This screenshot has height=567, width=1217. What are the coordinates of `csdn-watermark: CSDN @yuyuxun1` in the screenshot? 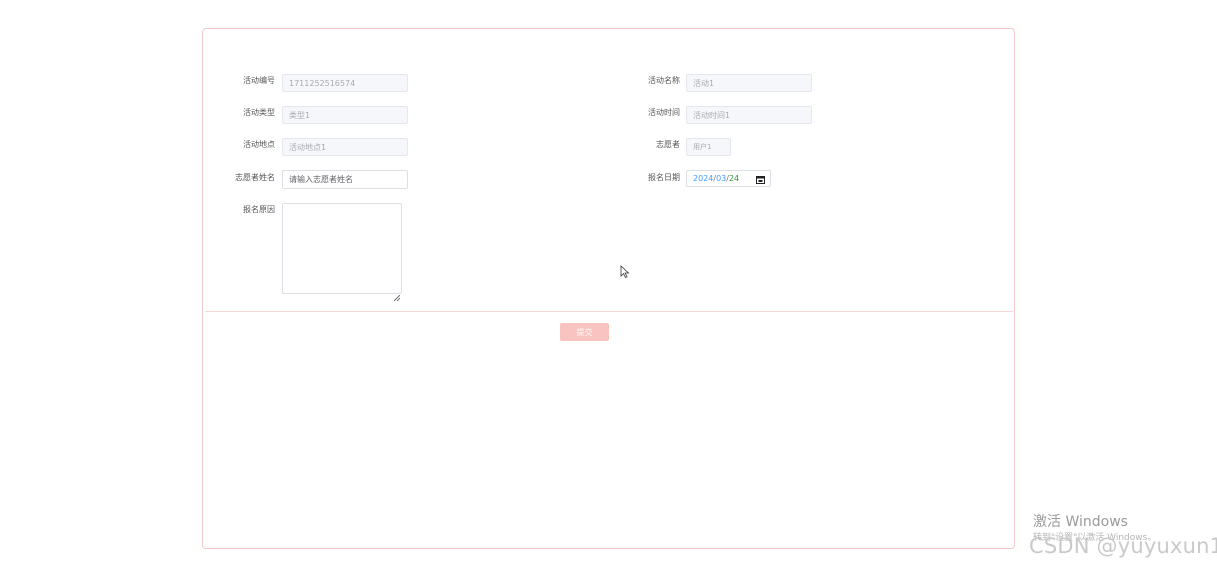 It's located at (1123, 546).